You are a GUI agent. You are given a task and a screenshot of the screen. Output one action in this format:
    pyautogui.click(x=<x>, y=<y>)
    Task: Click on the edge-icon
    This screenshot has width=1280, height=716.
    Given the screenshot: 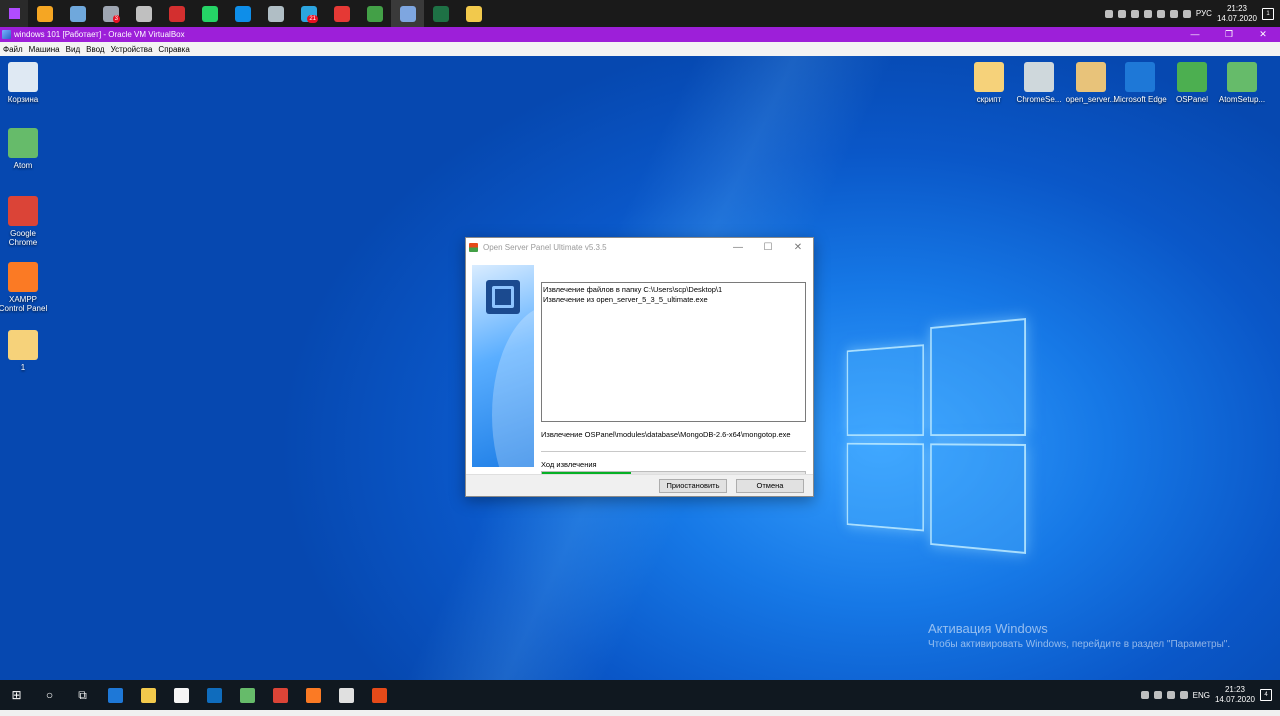 What is the action you would take?
    pyautogui.click(x=115, y=695)
    